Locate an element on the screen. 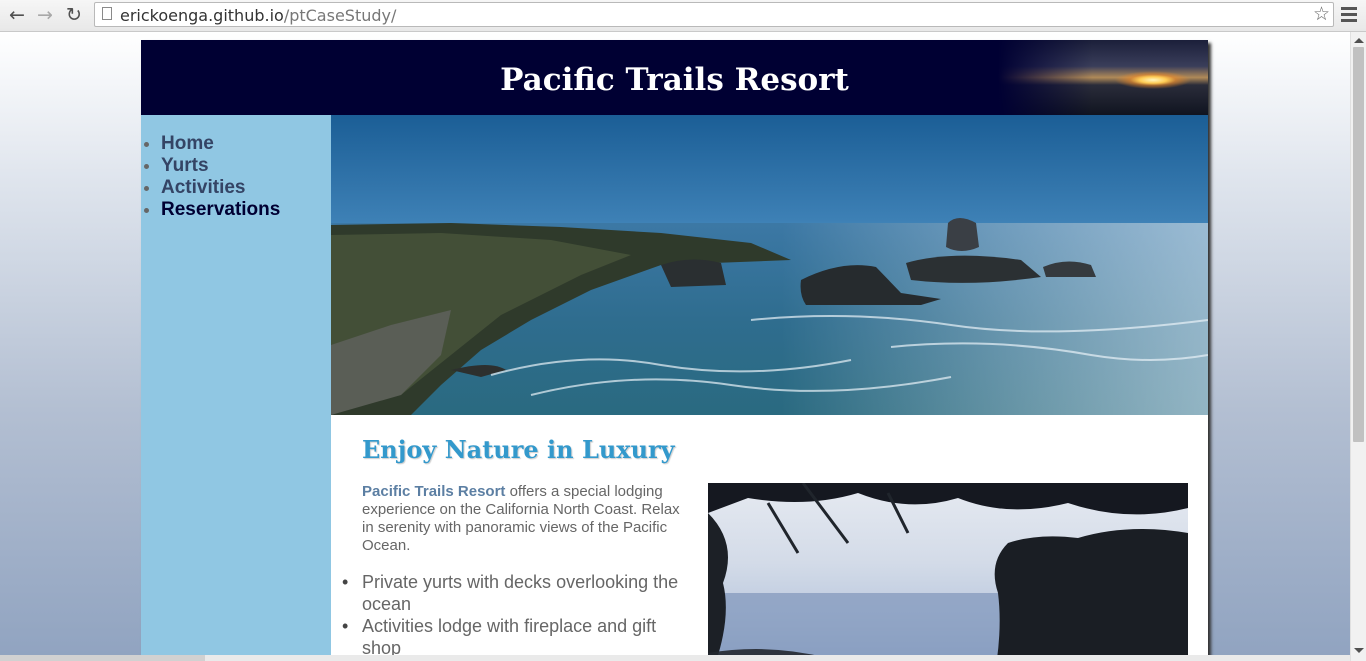 This screenshot has width=1366, height=661. reload-icon: ↻ is located at coordinates (74, 15).